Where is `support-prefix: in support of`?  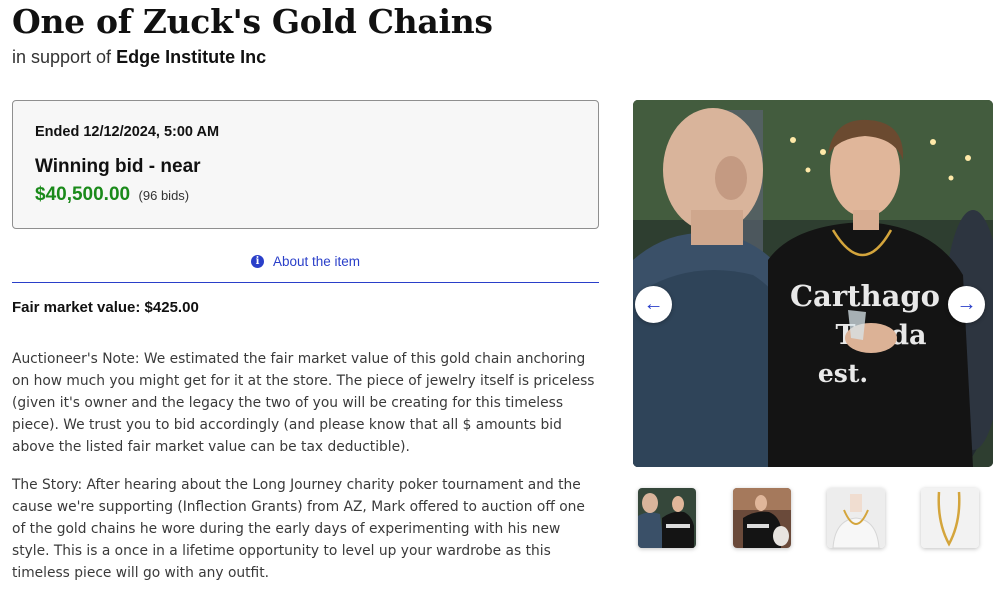 support-prefix: in support of is located at coordinates (62, 57).